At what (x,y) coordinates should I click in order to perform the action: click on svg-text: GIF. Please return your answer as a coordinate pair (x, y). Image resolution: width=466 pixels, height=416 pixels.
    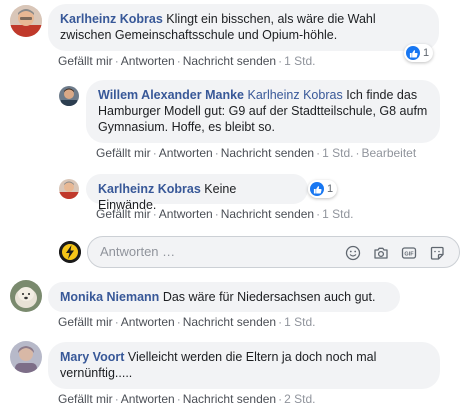
    Looking at the image, I should click on (409, 255).